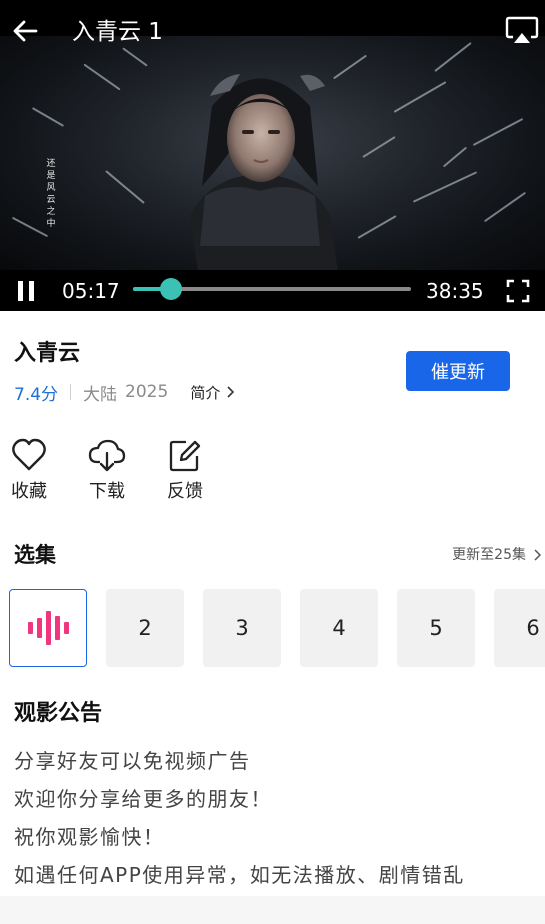 Image resolution: width=545 pixels, height=924 pixels. What do you see at coordinates (272, 910) in the screenshot?
I see `bottom-fade` at bounding box center [272, 910].